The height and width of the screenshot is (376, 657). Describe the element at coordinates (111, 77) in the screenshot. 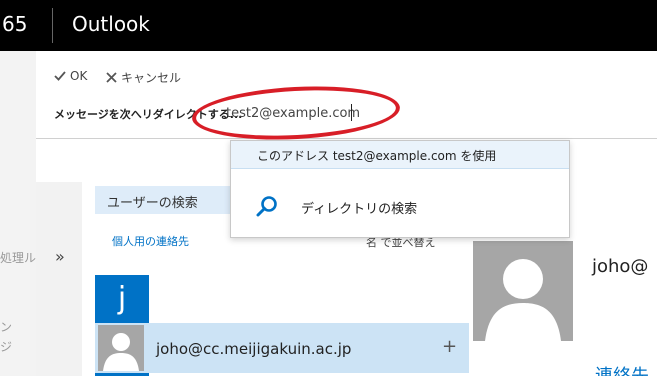

I see `close-icon` at that location.